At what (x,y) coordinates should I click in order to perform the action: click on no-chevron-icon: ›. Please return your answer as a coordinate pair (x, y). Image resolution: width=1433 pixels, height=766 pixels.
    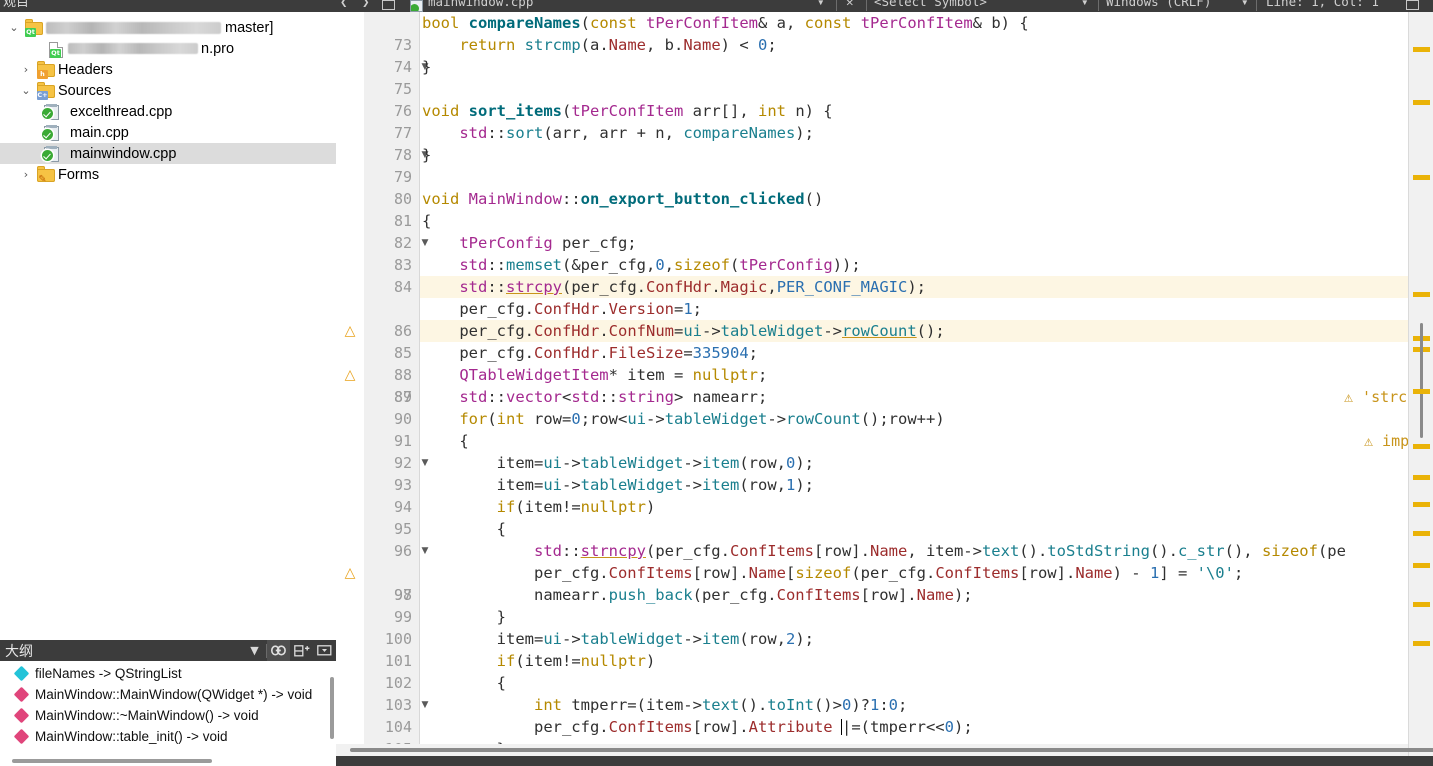
    Looking at the image, I should click on (36, 48).